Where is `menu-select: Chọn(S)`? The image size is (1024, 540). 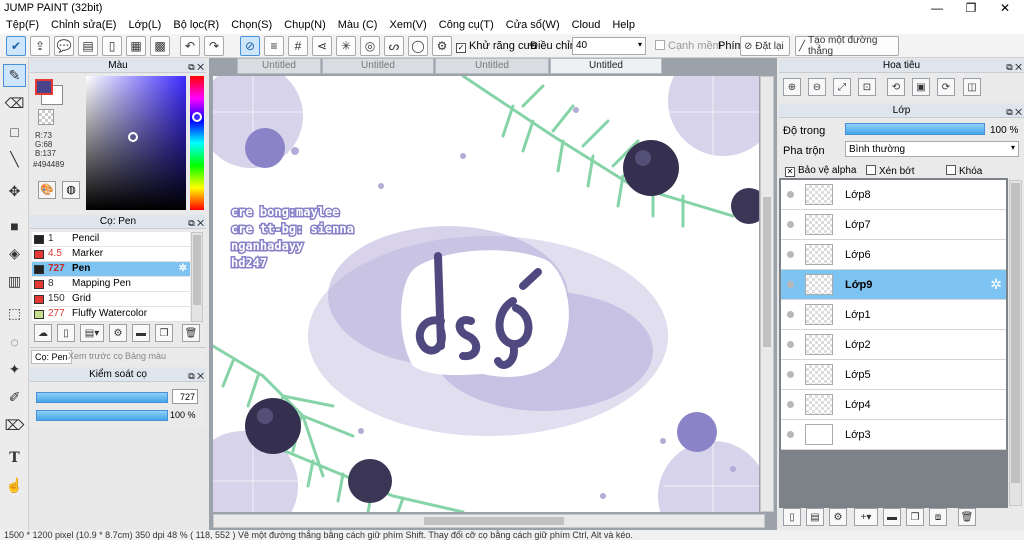
menu-select: Chọn(S) is located at coordinates (251, 25).